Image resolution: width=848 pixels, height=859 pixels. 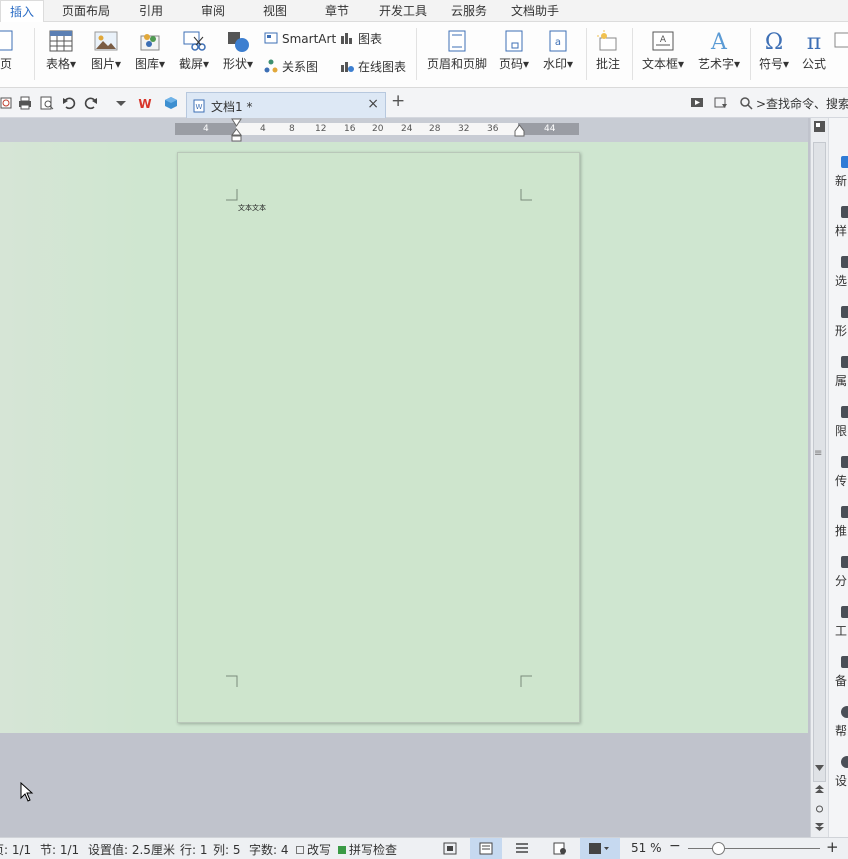 I want to click on view-toggle-icon, so click(x=819, y=126).